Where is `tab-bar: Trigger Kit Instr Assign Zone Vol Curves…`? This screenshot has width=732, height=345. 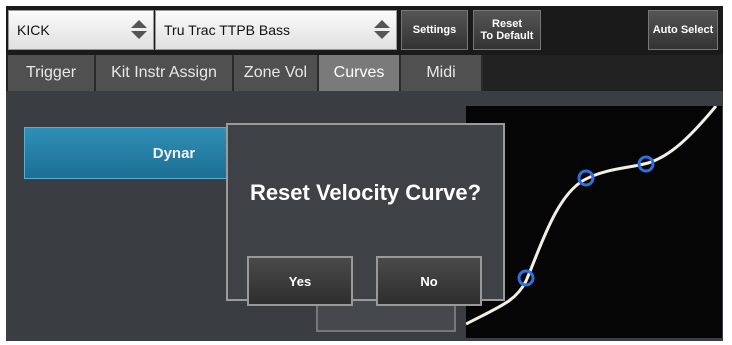
tab-bar: Trigger Kit Instr Assign Zone Vol Curves… is located at coordinates (364, 73).